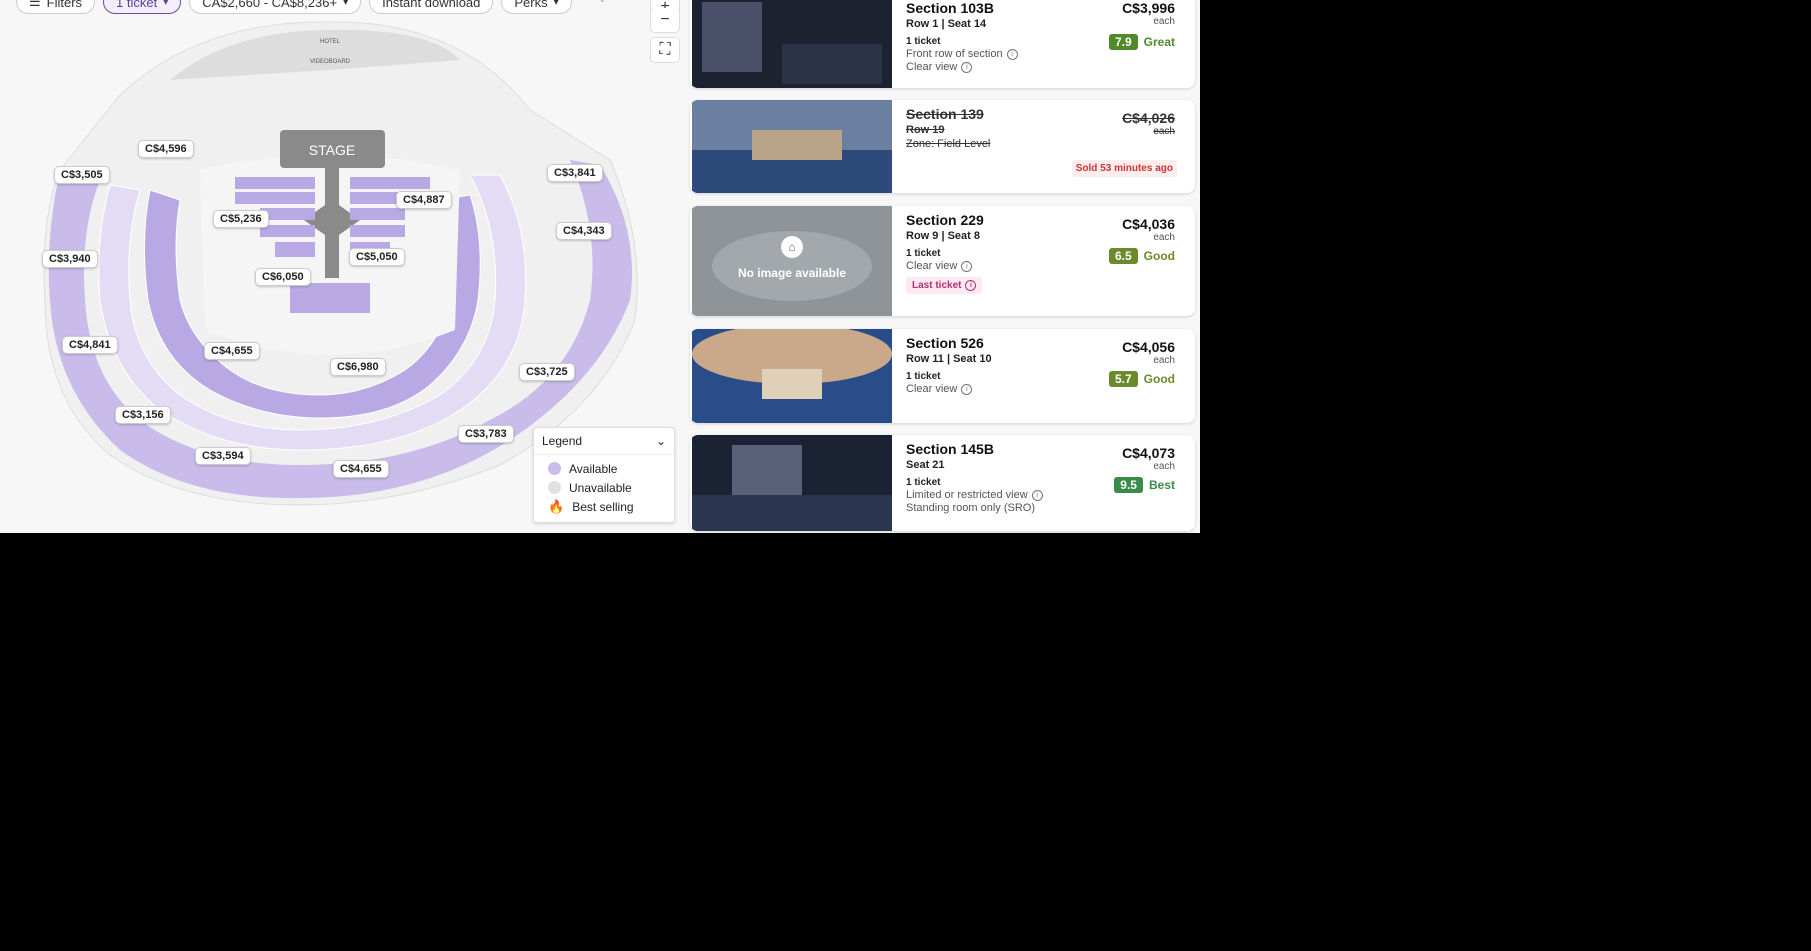  I want to click on minus-icon: −, so click(665, 19).